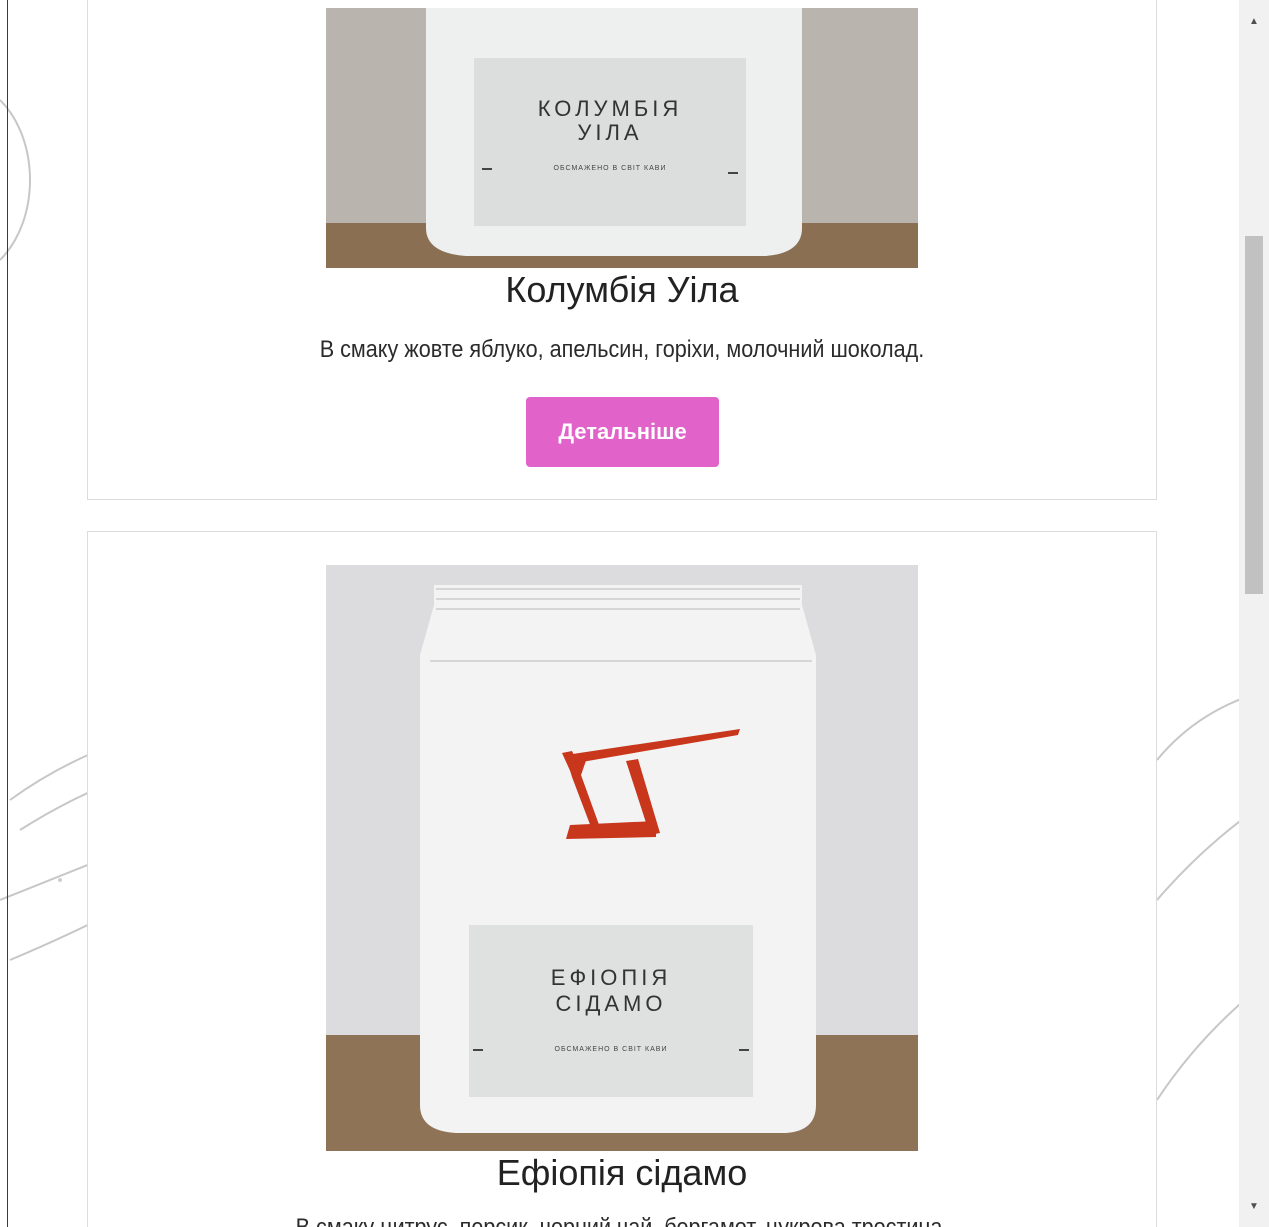  I want to click on scroll-up-arrow-icon: ▲, so click(1254, 21).